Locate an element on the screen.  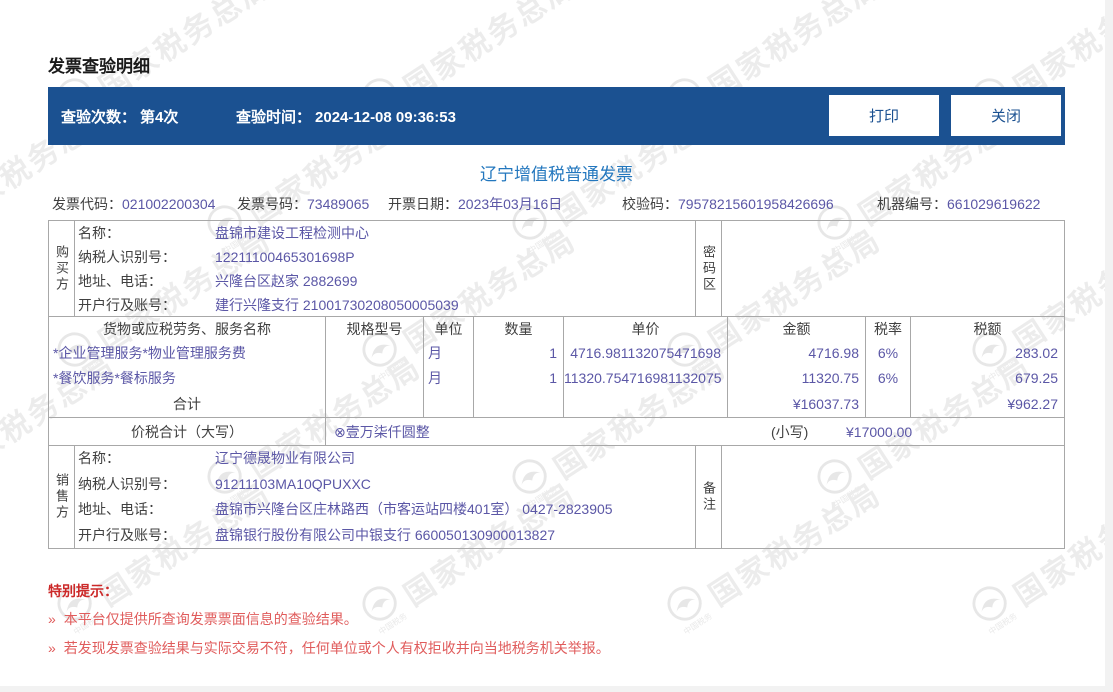
verification-toolbar: 查验次数： 第4次 查验时间： 2024-12-08 09:36:53 打印 关闭 is located at coordinates (556, 116).